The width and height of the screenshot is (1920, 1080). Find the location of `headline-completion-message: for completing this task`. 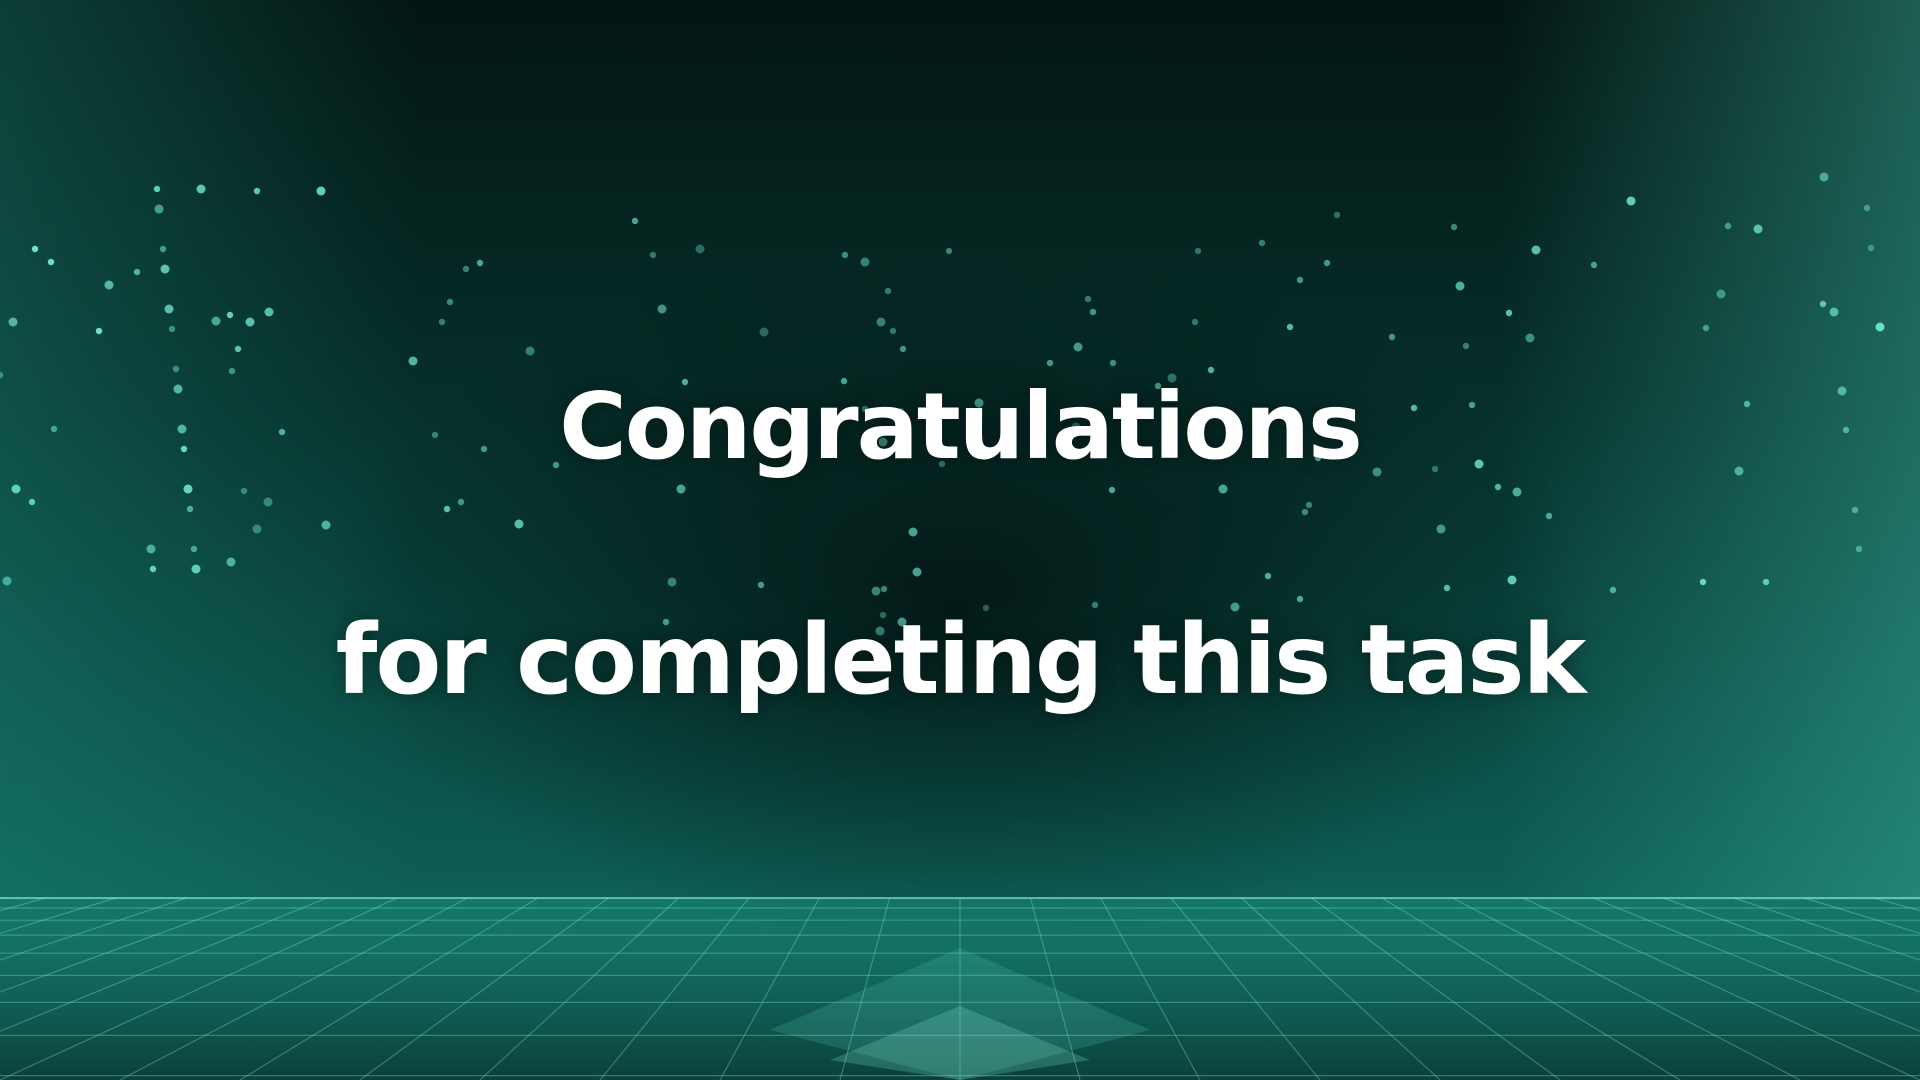

headline-completion-message: for completing this task is located at coordinates (961, 660).